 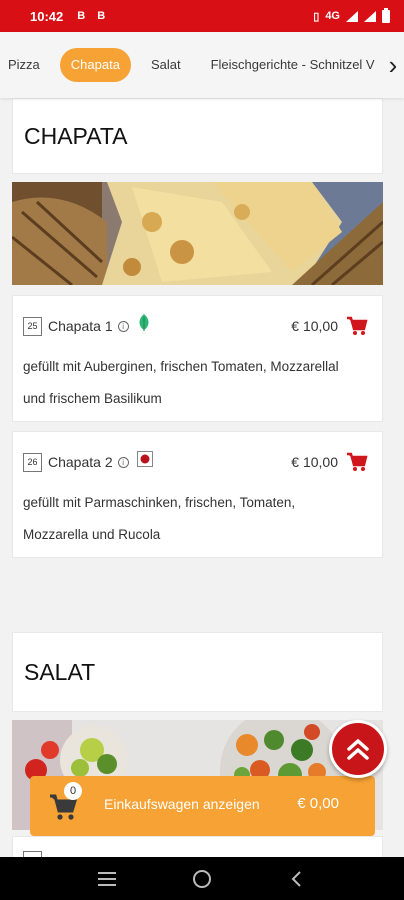 I want to click on back-icon, so click(x=296, y=878).